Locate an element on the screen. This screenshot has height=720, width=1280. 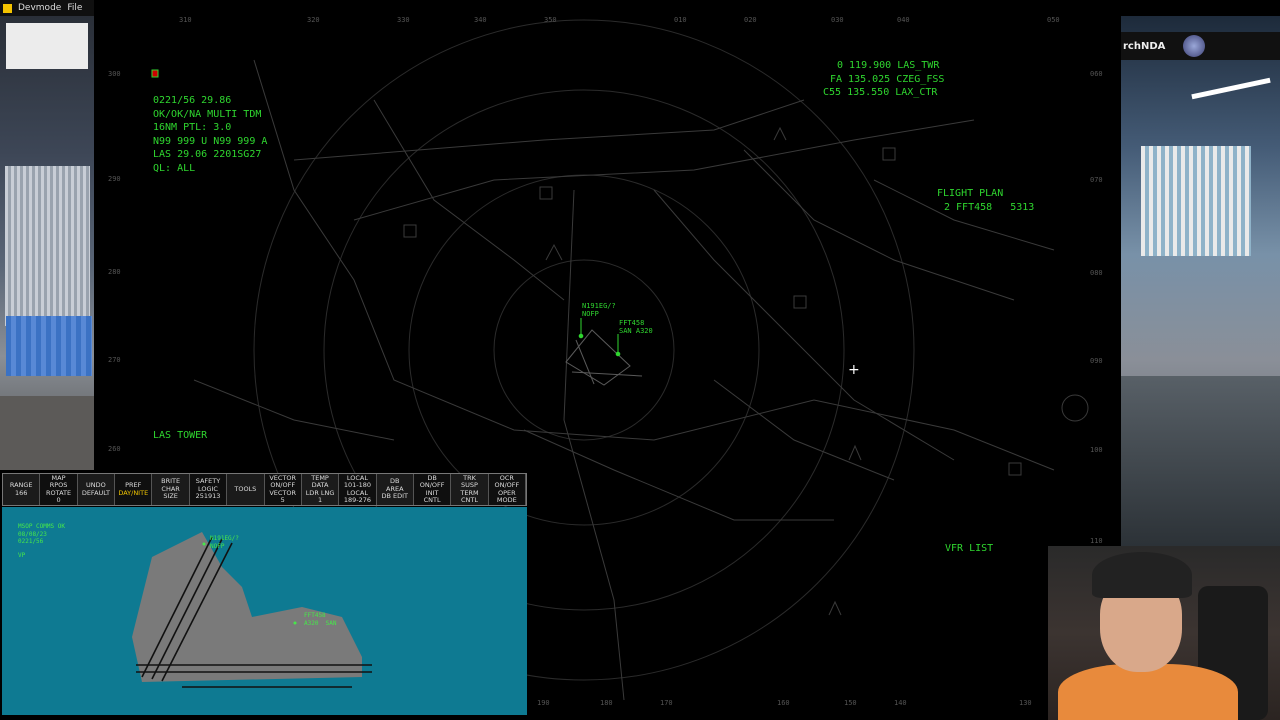
compass-tick-080: 080 is located at coordinates (1096, 273).